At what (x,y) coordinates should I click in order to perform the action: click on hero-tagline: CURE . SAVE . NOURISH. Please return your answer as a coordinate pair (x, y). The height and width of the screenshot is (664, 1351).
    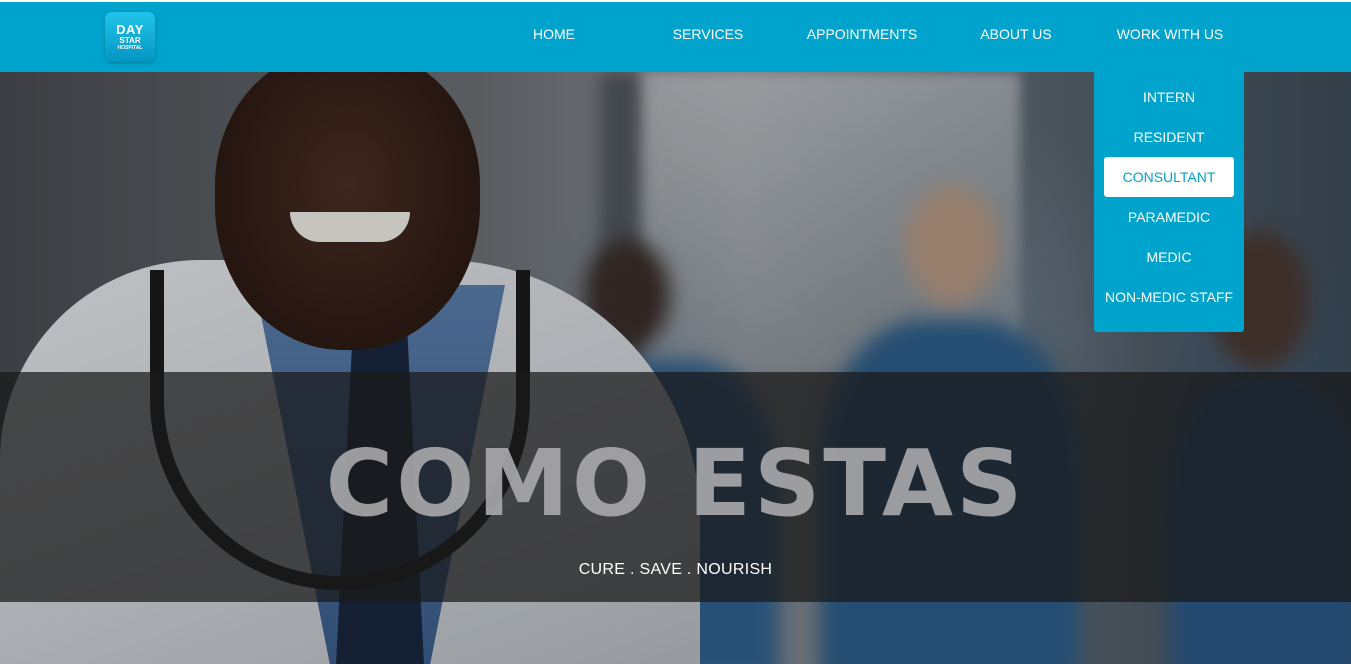
    Looking at the image, I should click on (675, 569).